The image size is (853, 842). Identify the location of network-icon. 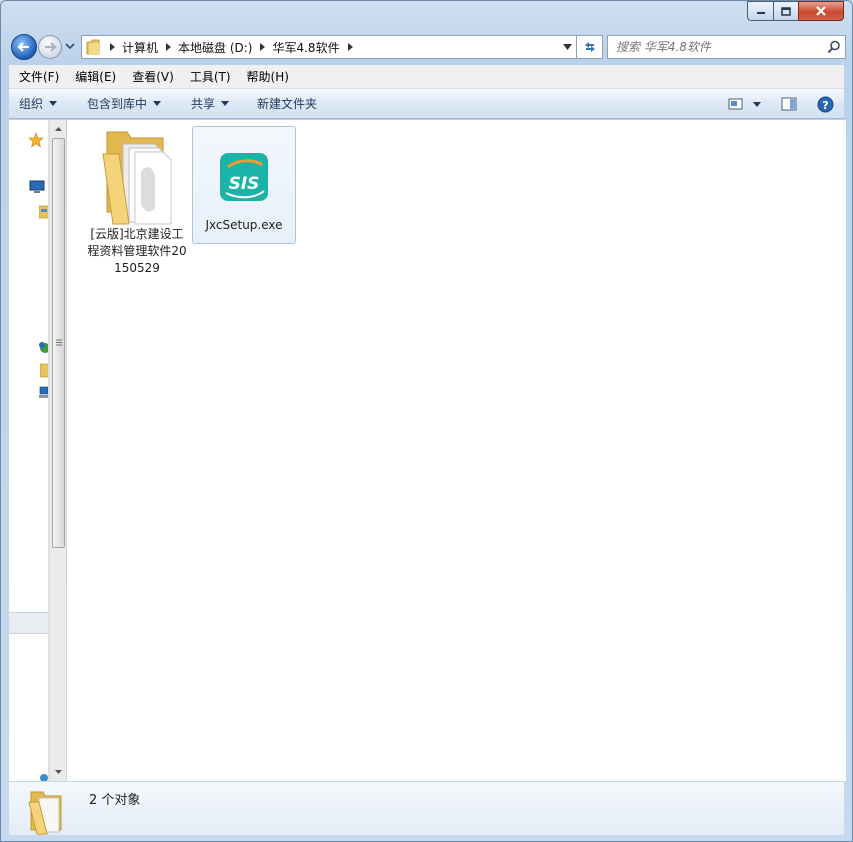
(44, 348).